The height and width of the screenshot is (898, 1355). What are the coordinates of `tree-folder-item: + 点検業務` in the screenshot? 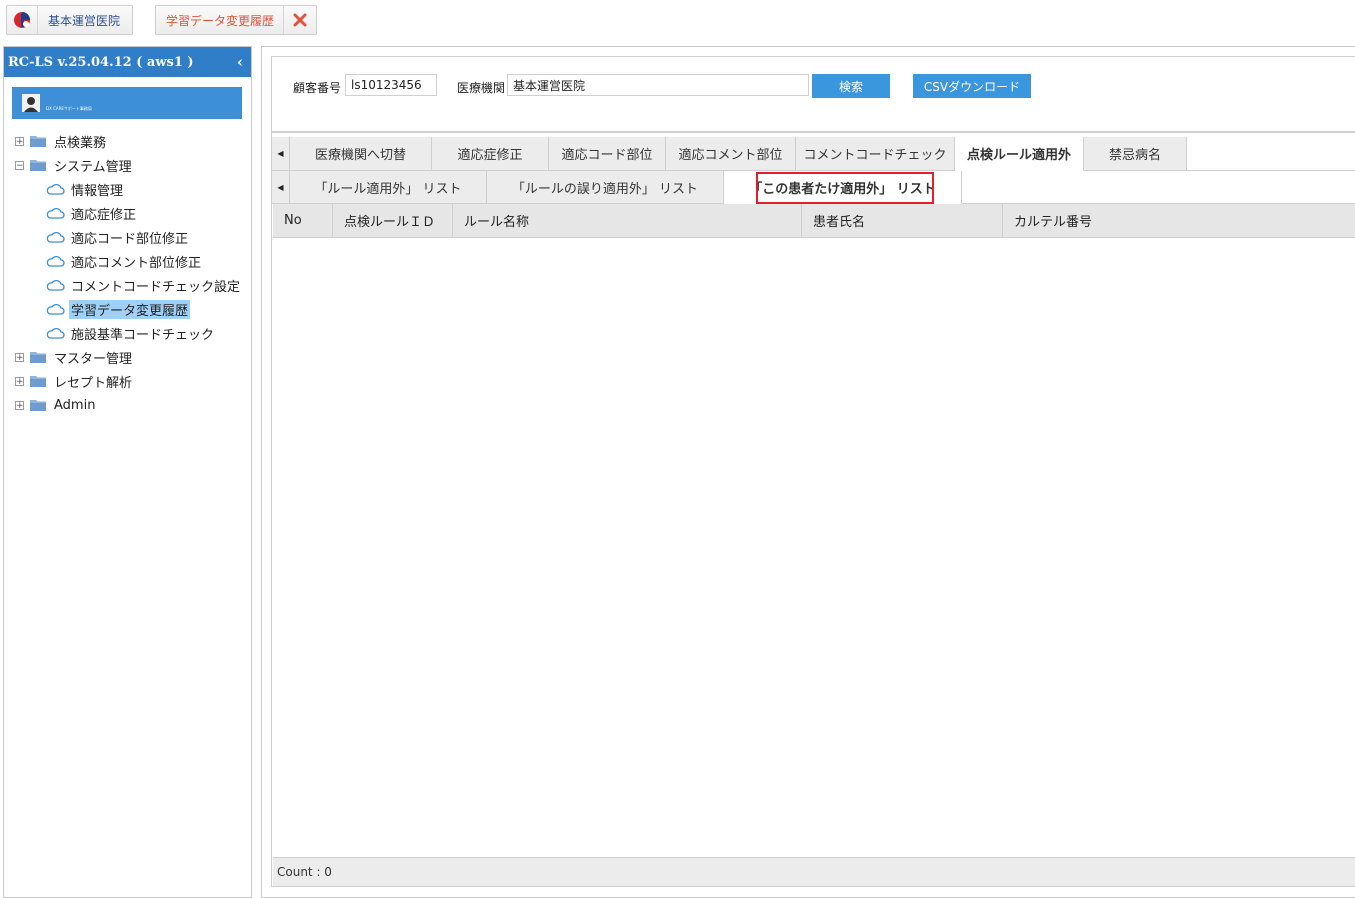 It's located at (61, 141).